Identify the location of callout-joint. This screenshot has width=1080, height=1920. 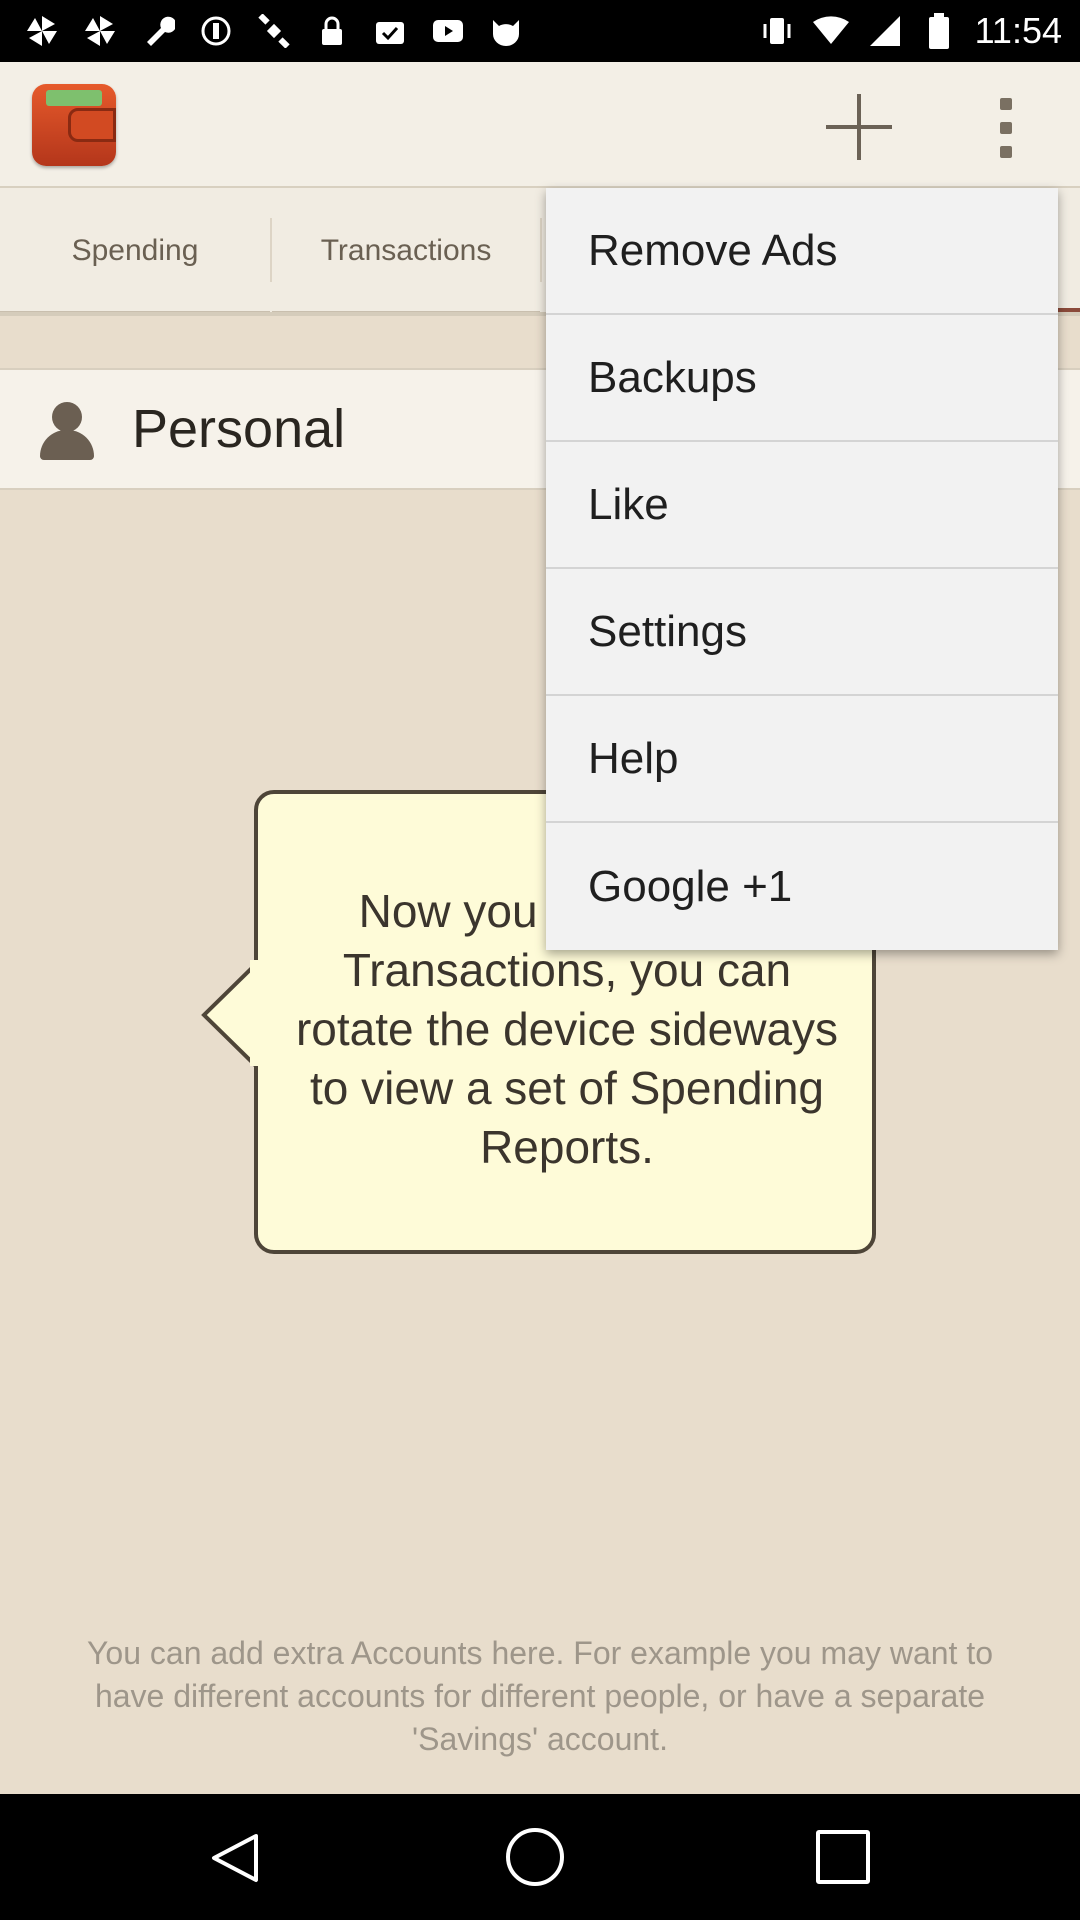
(255, 1013).